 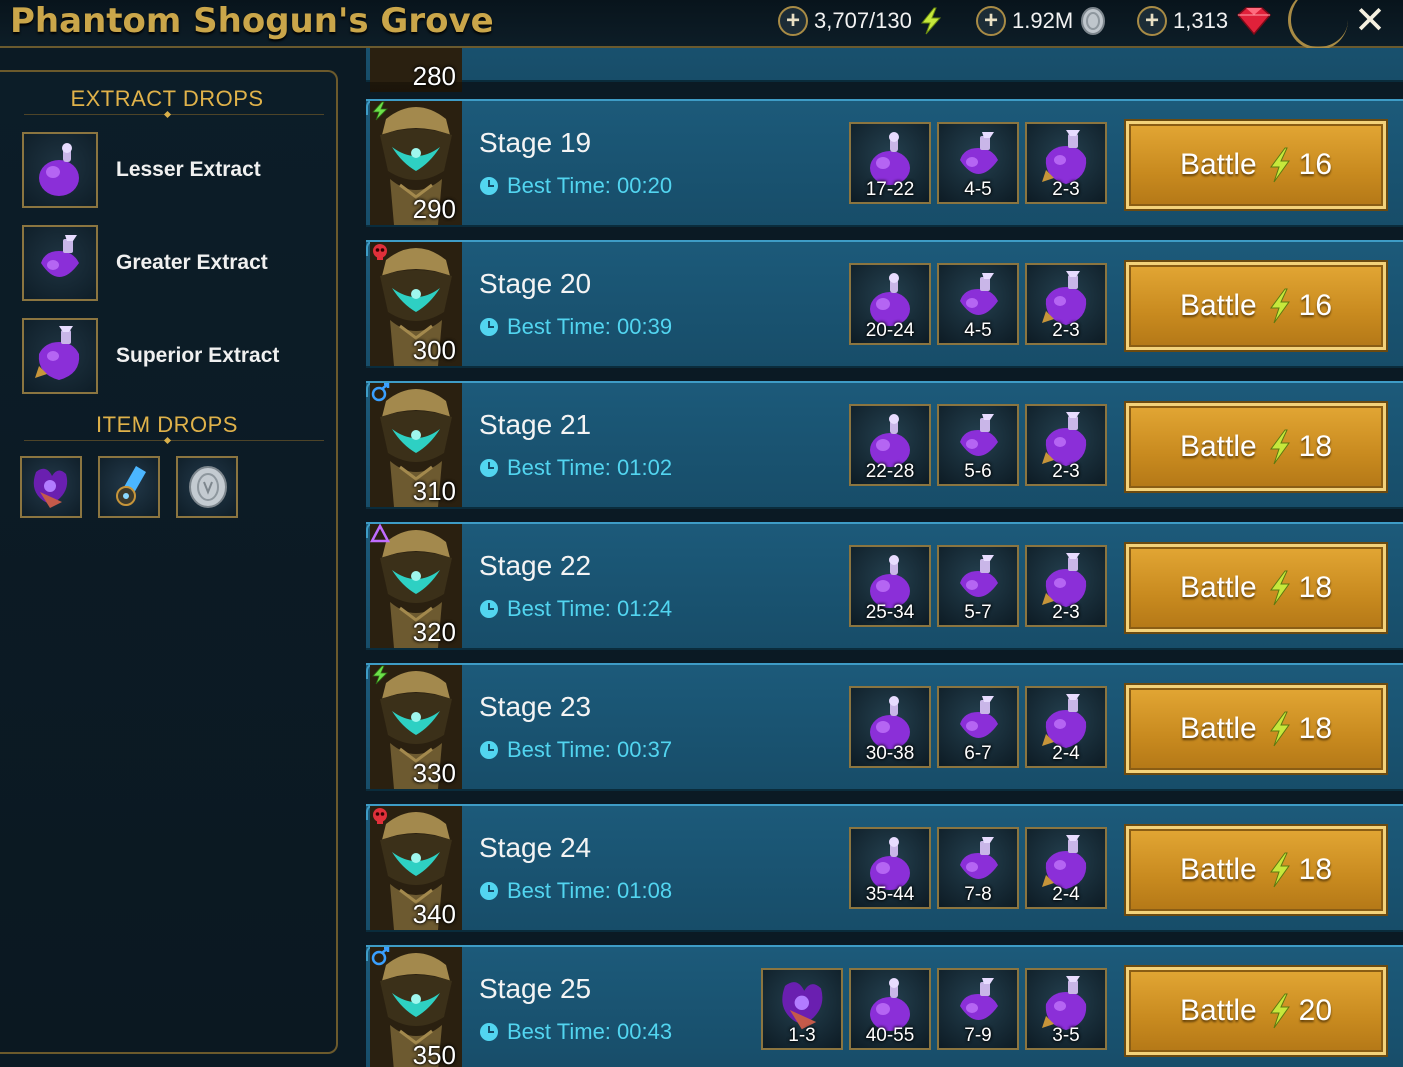 I want to click on best-time-value: 00:43, so click(x=645, y=1031).